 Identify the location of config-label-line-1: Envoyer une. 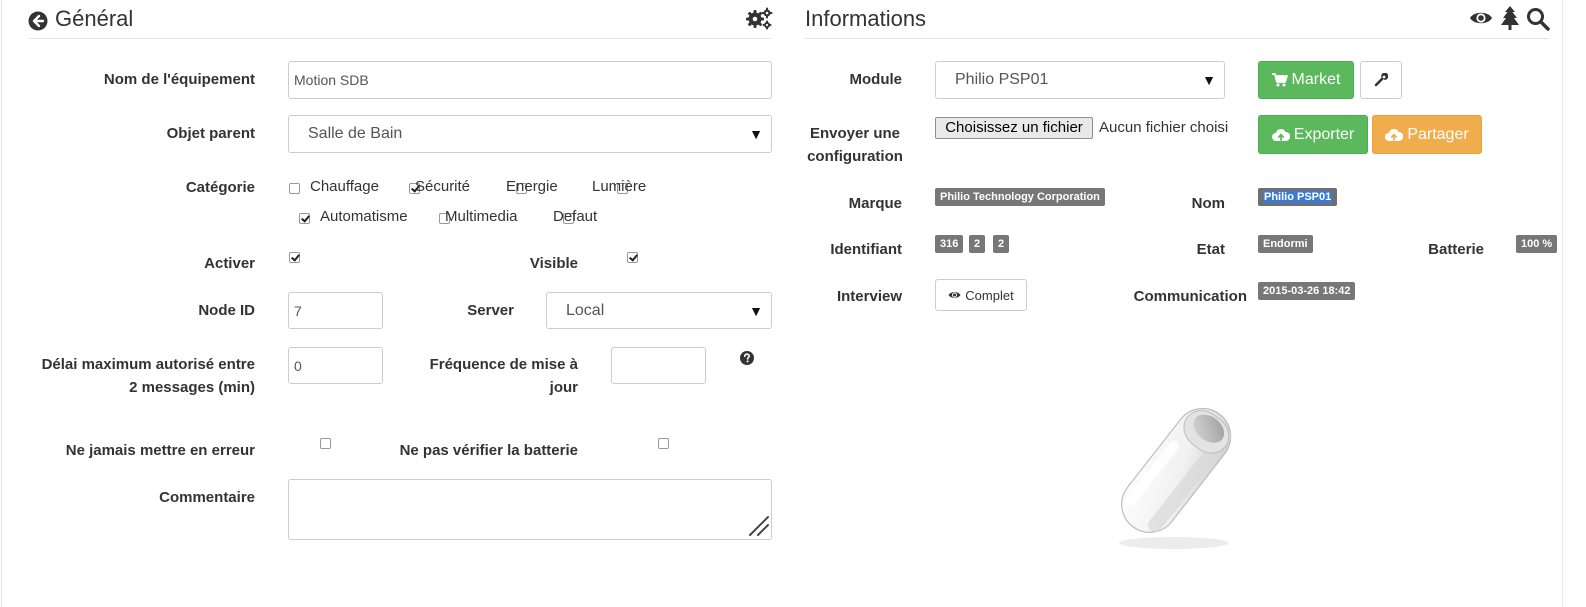
(855, 133).